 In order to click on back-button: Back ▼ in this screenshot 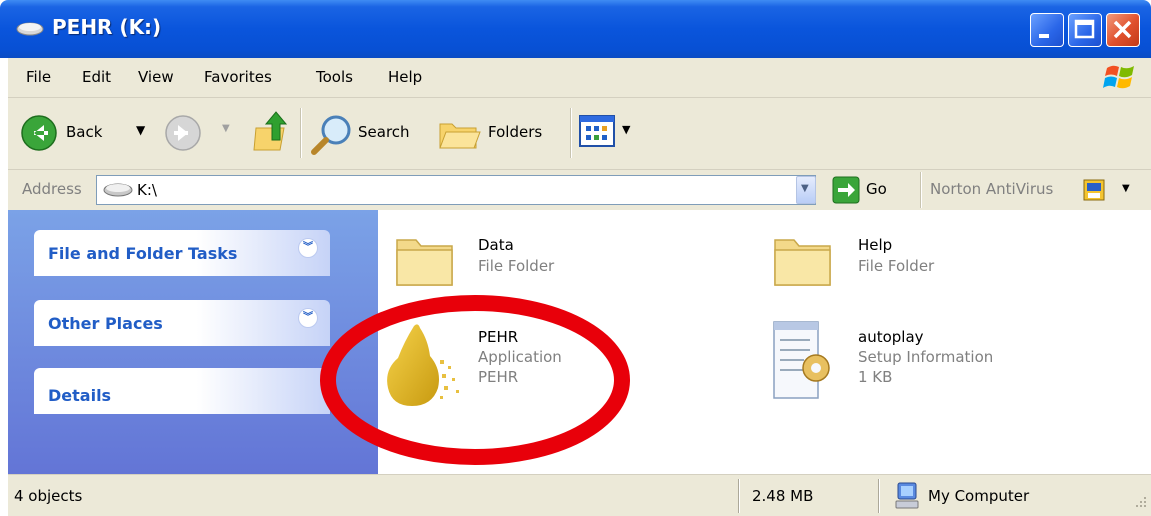, I will do `click(91, 133)`.